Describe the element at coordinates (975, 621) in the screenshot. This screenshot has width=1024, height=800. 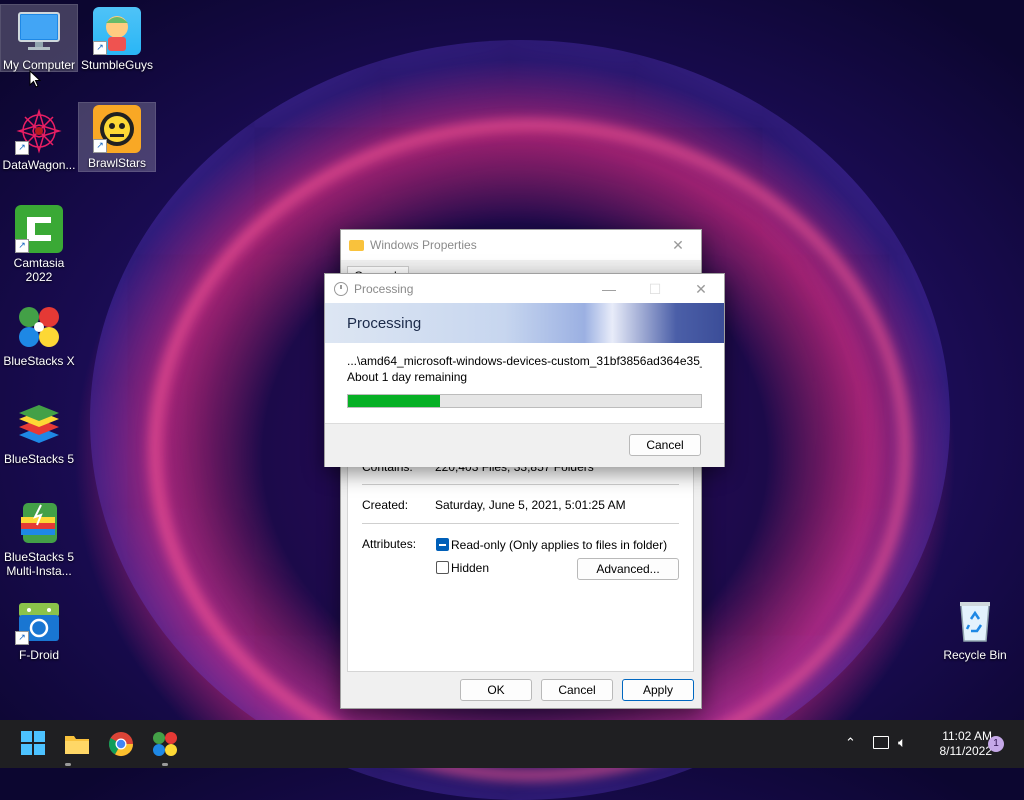
I see `recycle-bin-icon` at that location.